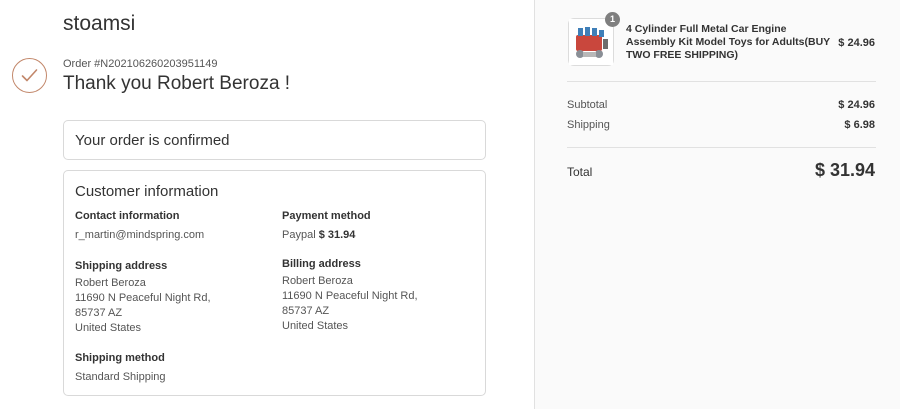 Image resolution: width=900 pixels, height=409 pixels. What do you see at coordinates (110, 283) in the screenshot?
I see `shipping-address-line: Robert Beroza` at bounding box center [110, 283].